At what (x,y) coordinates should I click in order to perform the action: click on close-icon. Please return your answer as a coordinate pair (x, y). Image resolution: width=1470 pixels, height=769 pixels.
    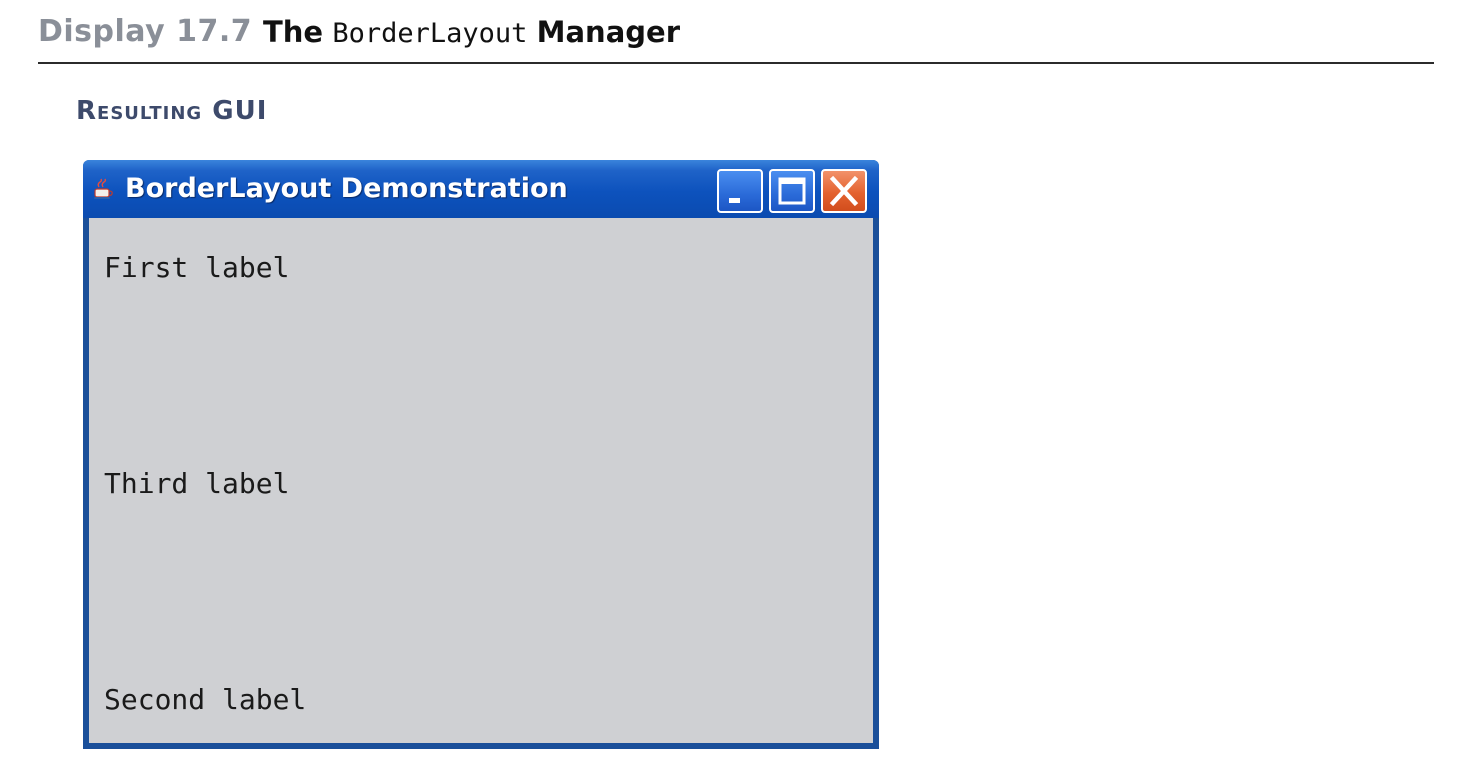
    Looking at the image, I should click on (844, 191).